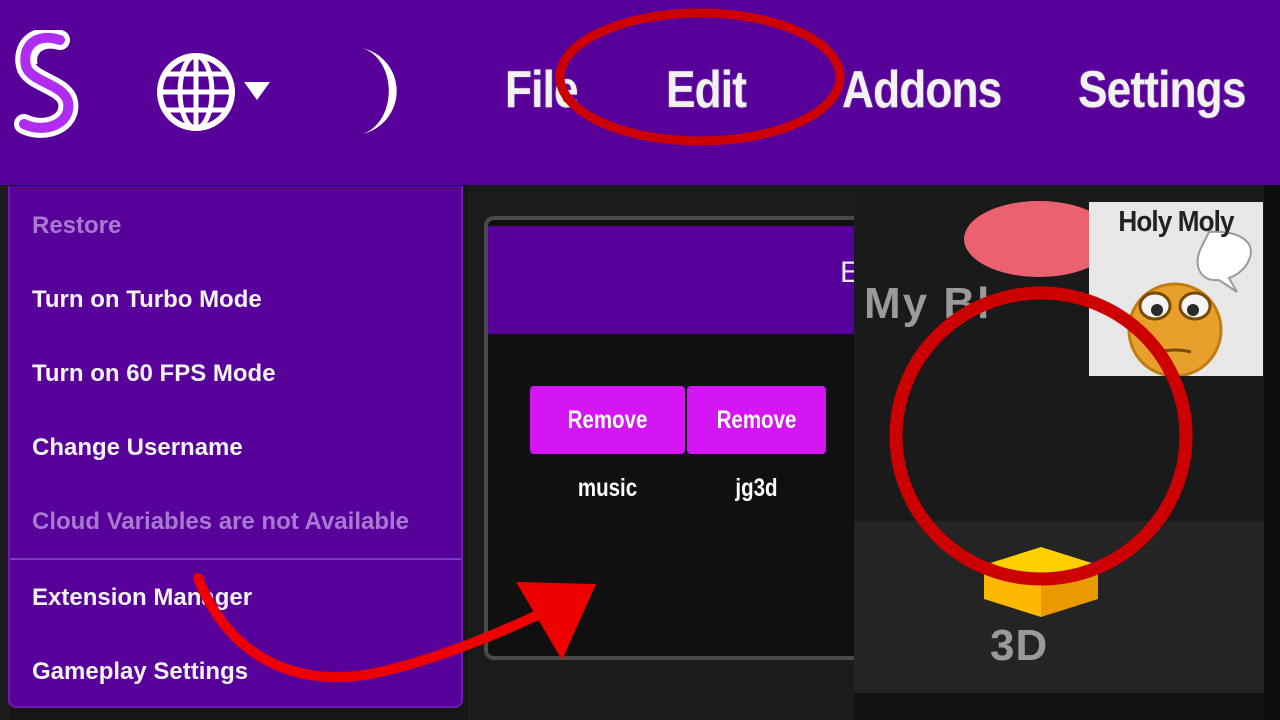  I want to click on remove-jg3d-button: Remove jg3d, so click(756, 444).